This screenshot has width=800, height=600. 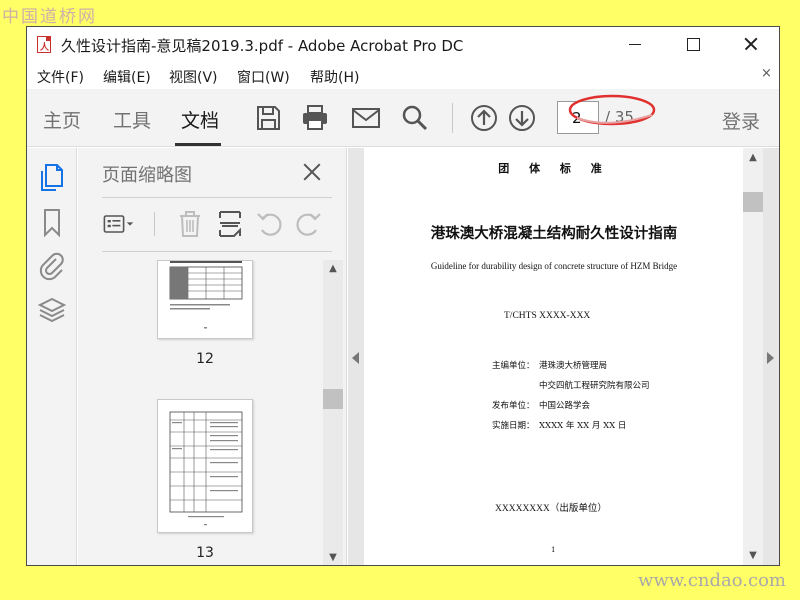 I want to click on doc-publisher: XXXXXXXX（出版单位）, so click(x=551, y=509).